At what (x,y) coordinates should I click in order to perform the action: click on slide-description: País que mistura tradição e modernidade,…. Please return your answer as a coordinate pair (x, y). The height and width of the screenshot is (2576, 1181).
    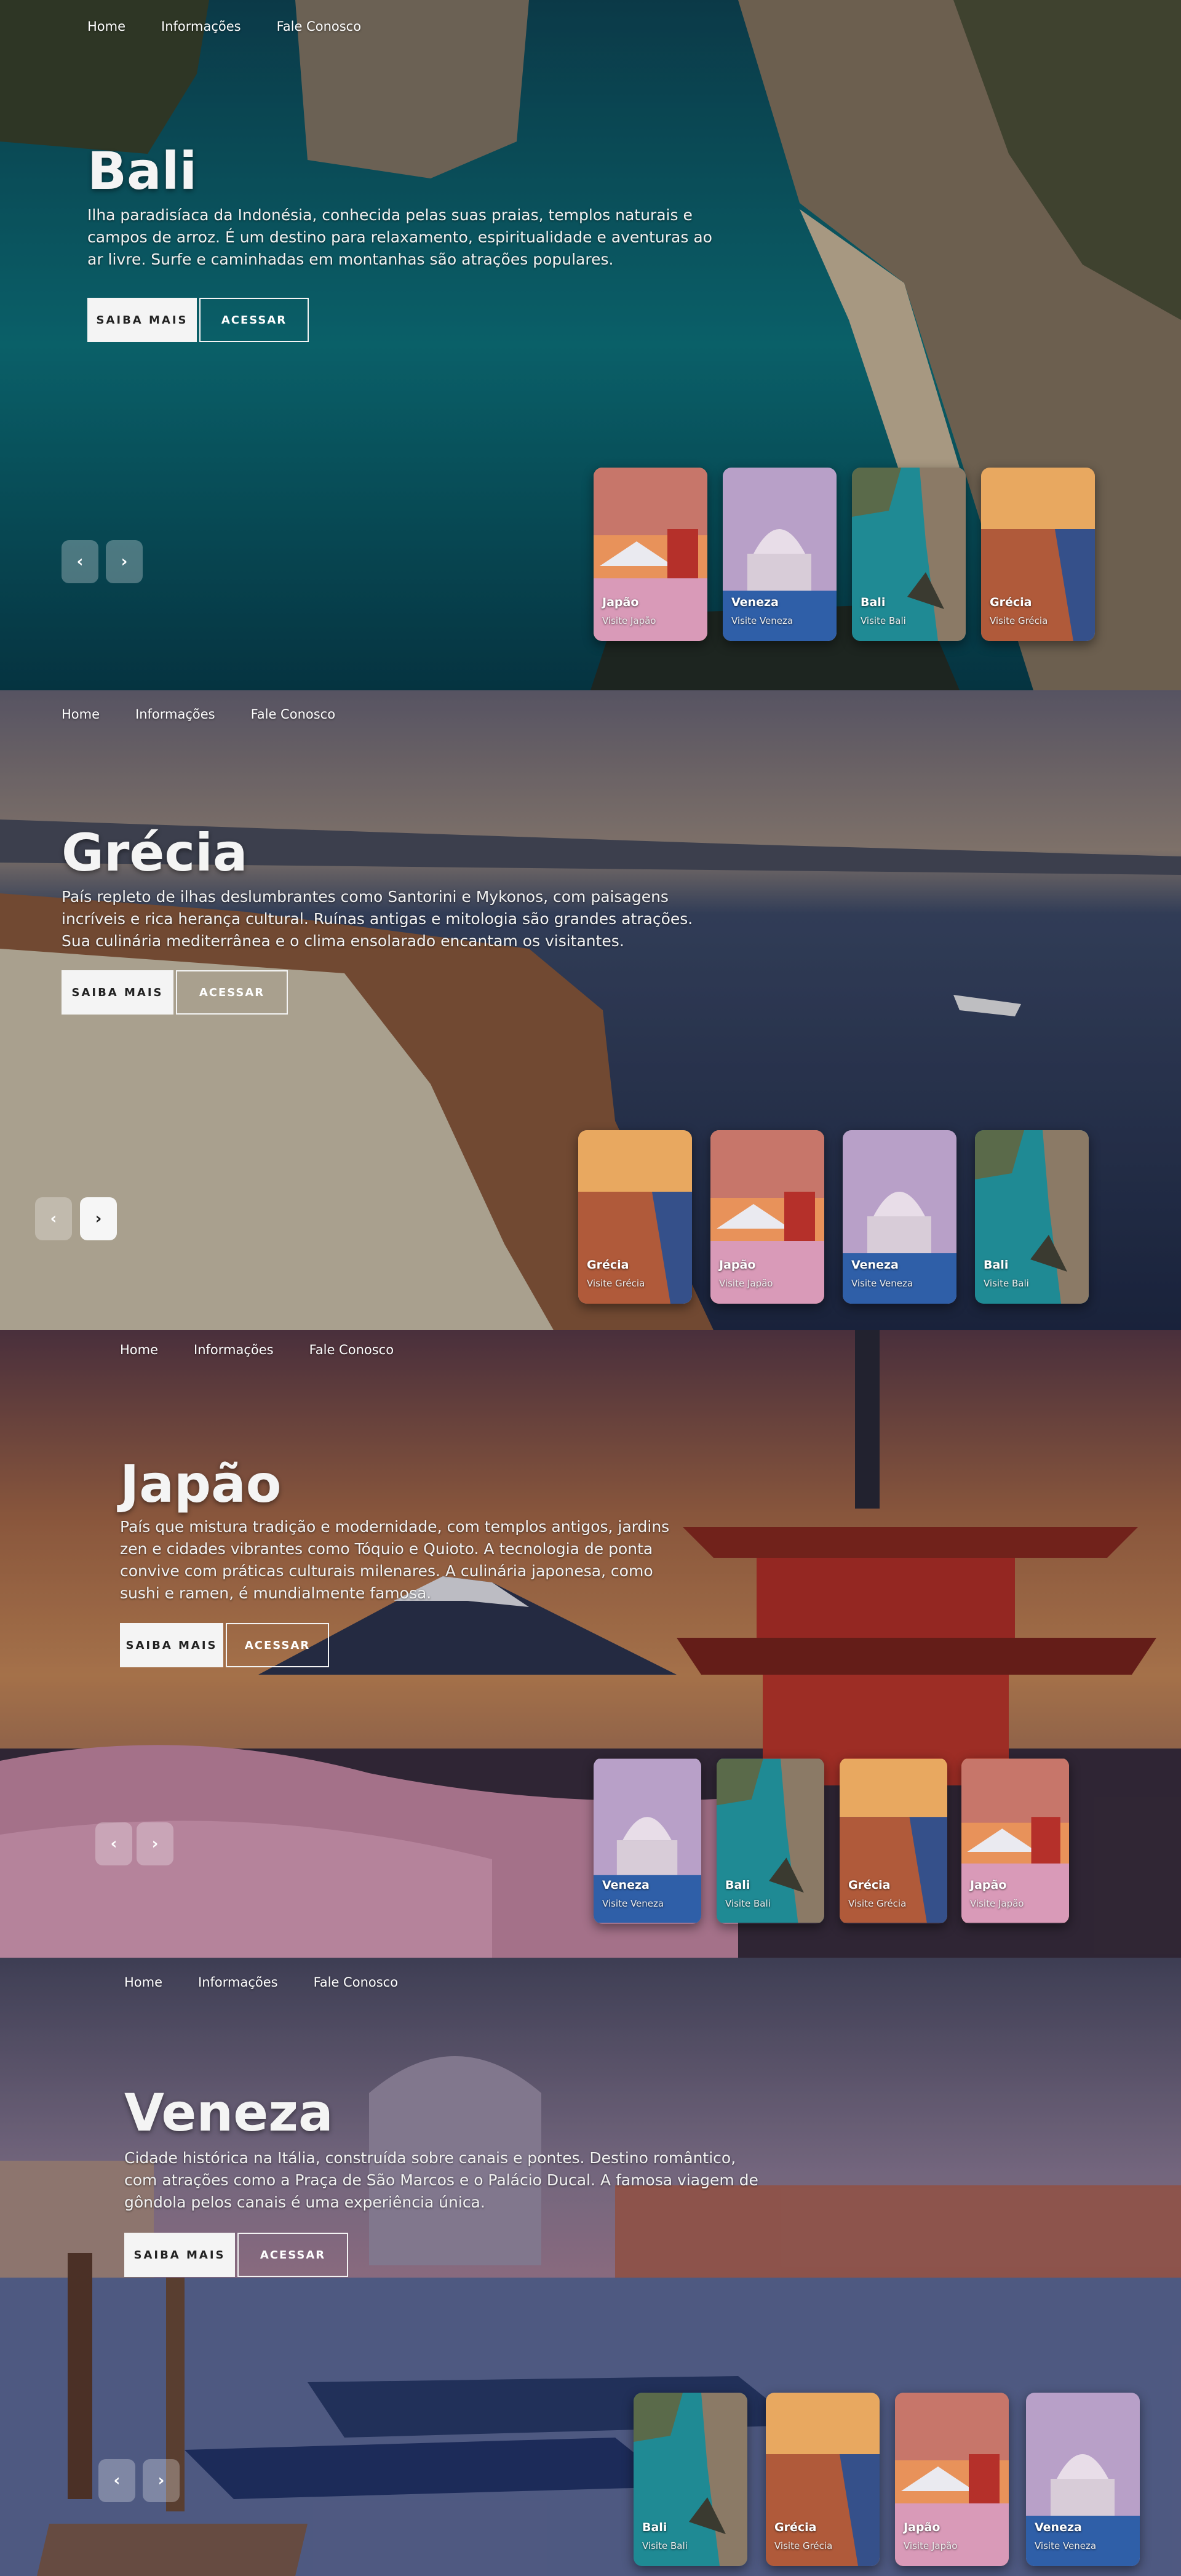
    Looking at the image, I should click on (395, 1560).